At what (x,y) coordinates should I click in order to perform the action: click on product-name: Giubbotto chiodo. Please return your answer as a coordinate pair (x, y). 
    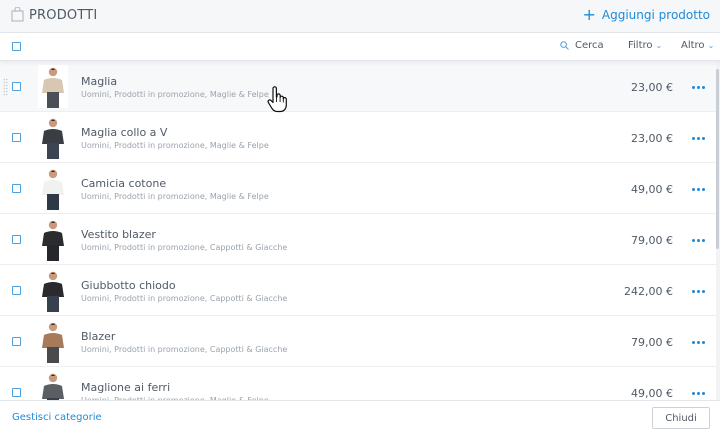
    Looking at the image, I should click on (128, 285).